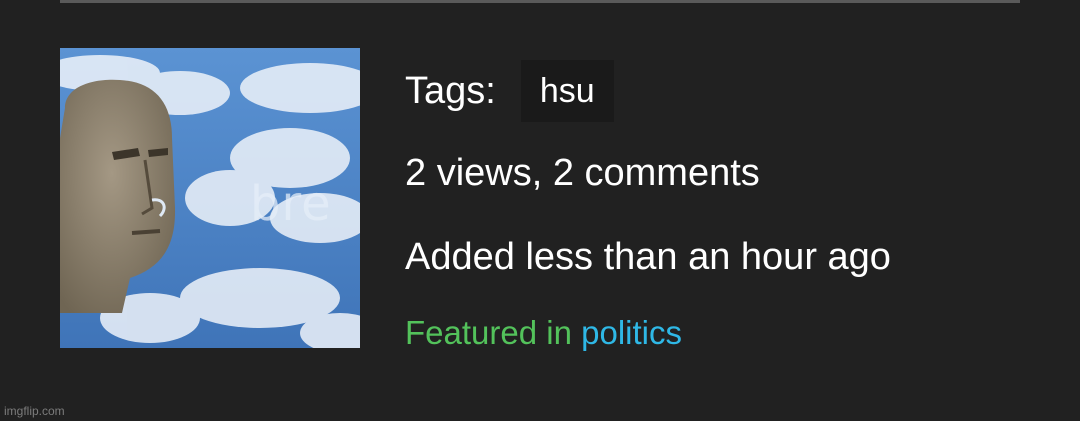 The height and width of the screenshot is (421, 1080). What do you see at coordinates (648, 257) in the screenshot?
I see `added-time: Added less than an hour ago` at bounding box center [648, 257].